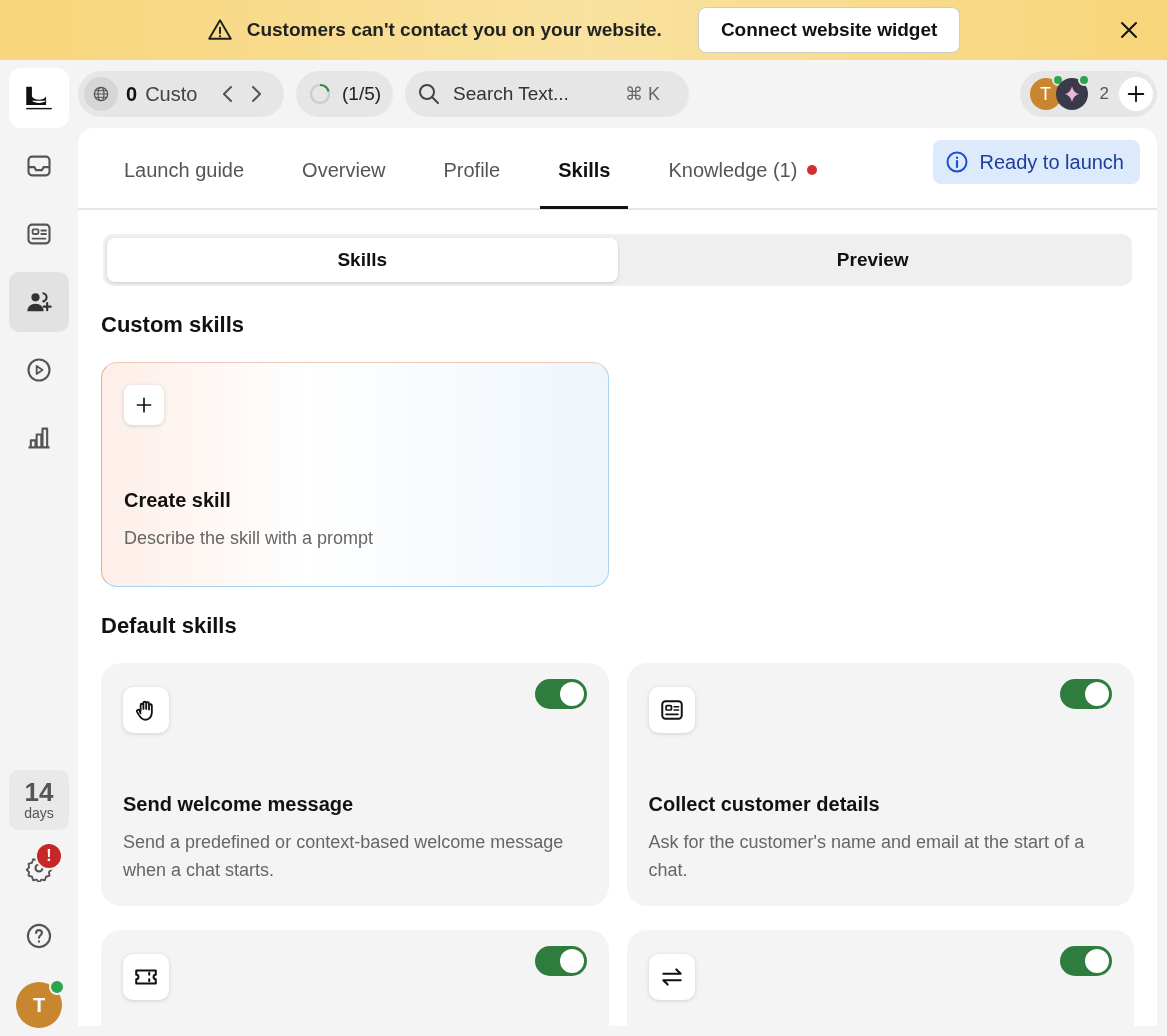 This screenshot has height=1036, width=1167. I want to click on tab: Overview, so click(344, 168).